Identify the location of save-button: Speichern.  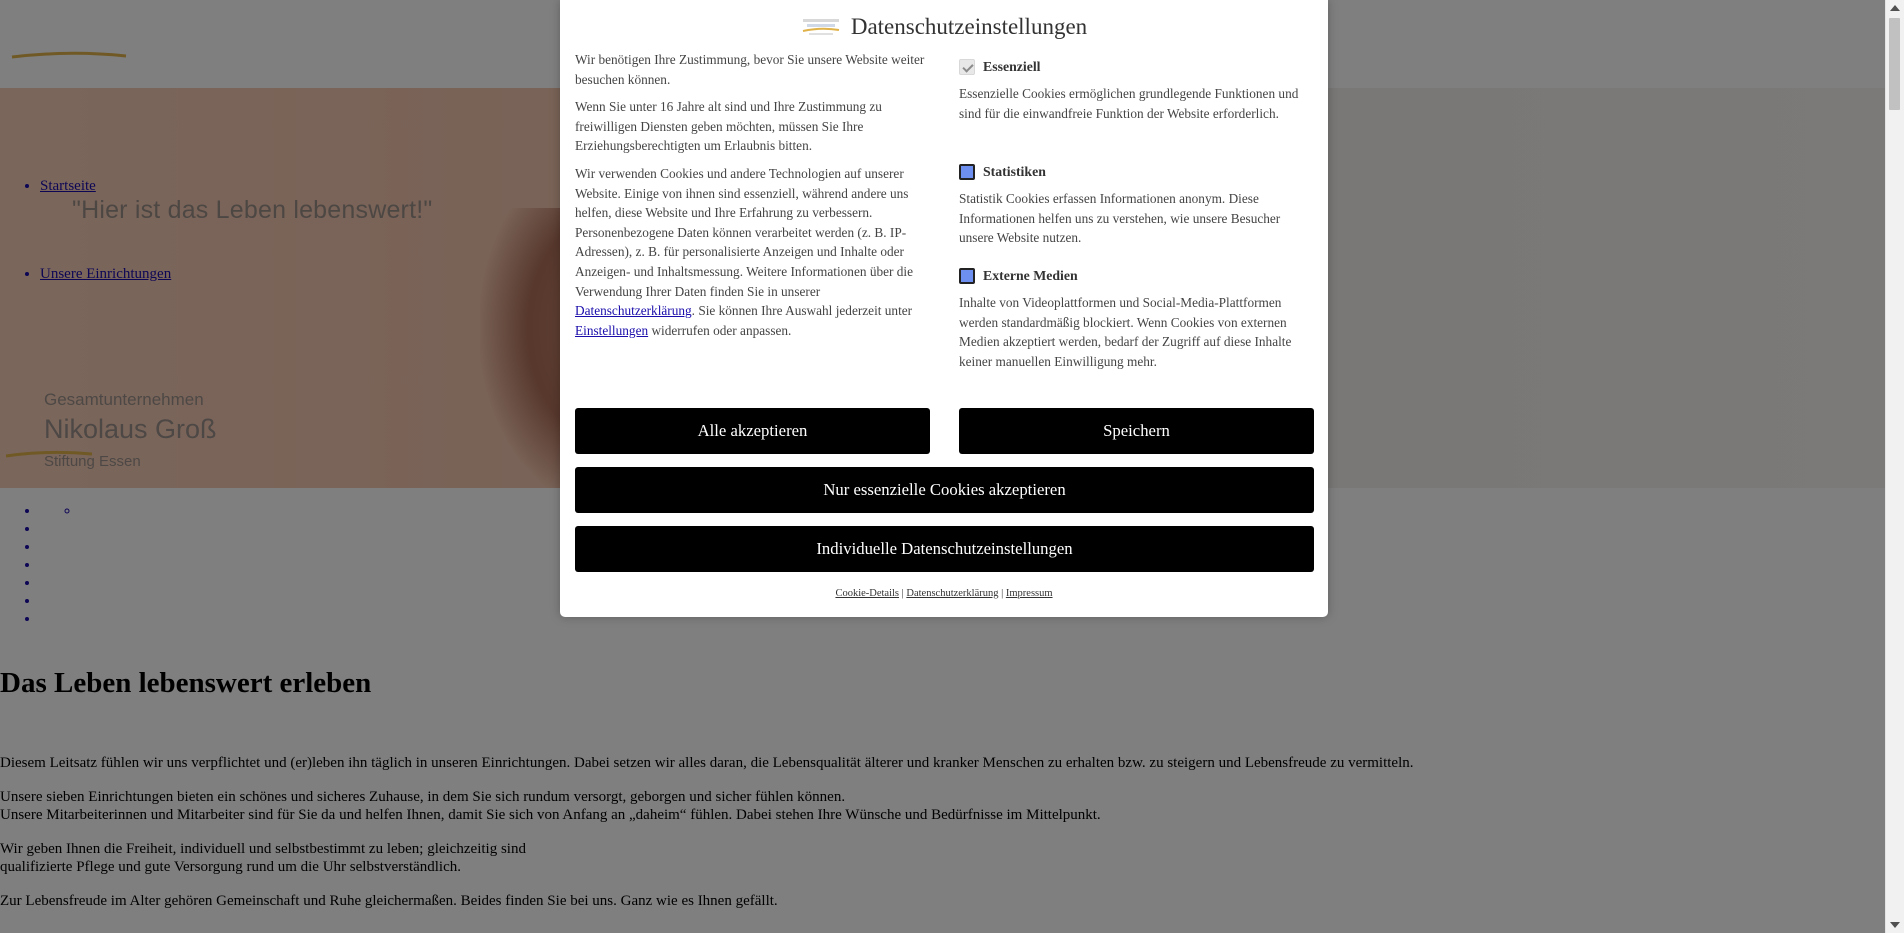
(1136, 431).